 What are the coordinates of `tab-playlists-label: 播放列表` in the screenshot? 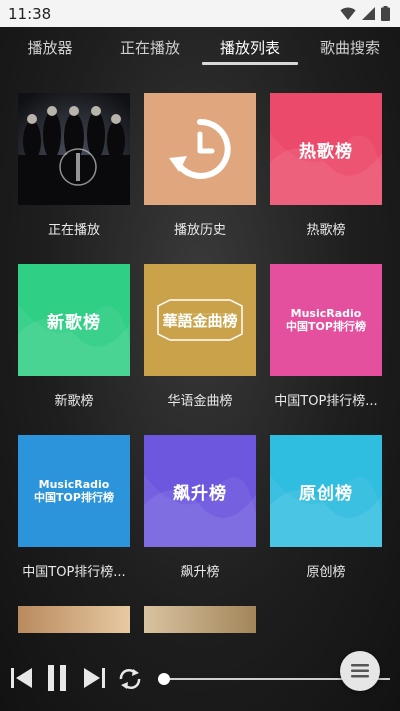 It's located at (249, 47).